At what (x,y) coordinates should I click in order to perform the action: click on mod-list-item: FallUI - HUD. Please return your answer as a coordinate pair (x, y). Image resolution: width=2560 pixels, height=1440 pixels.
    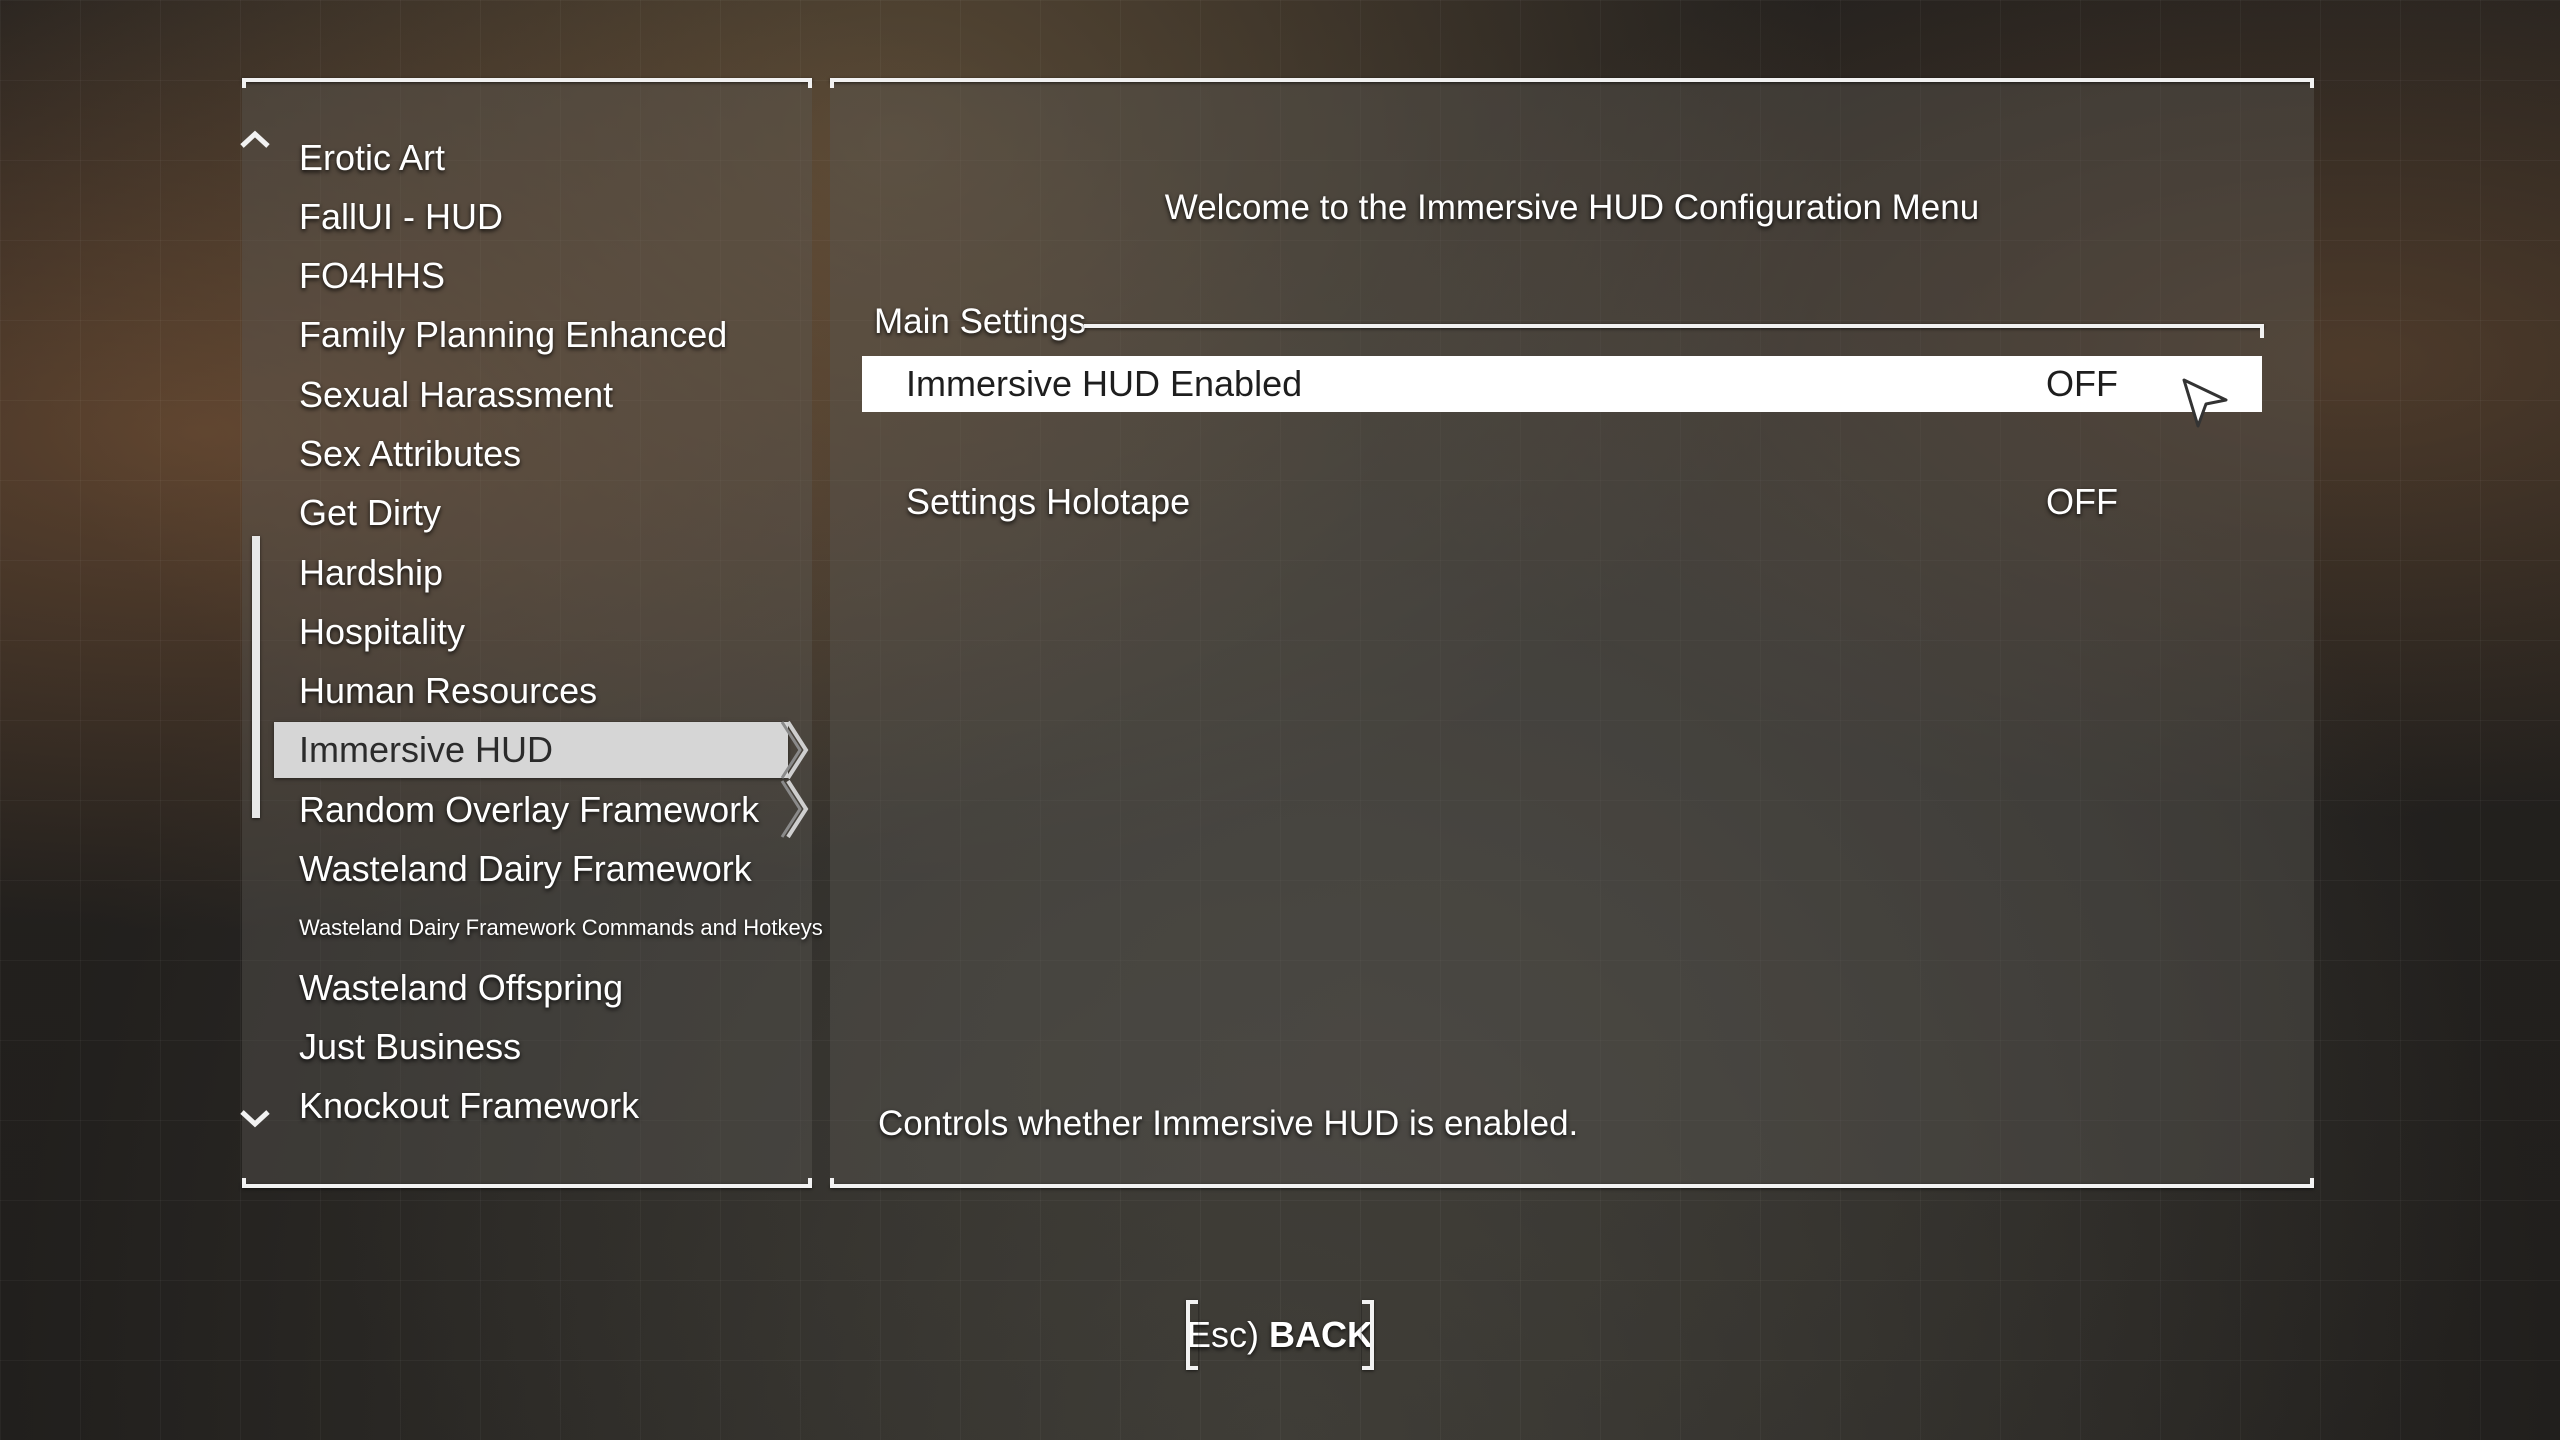
    Looking at the image, I should click on (531, 217).